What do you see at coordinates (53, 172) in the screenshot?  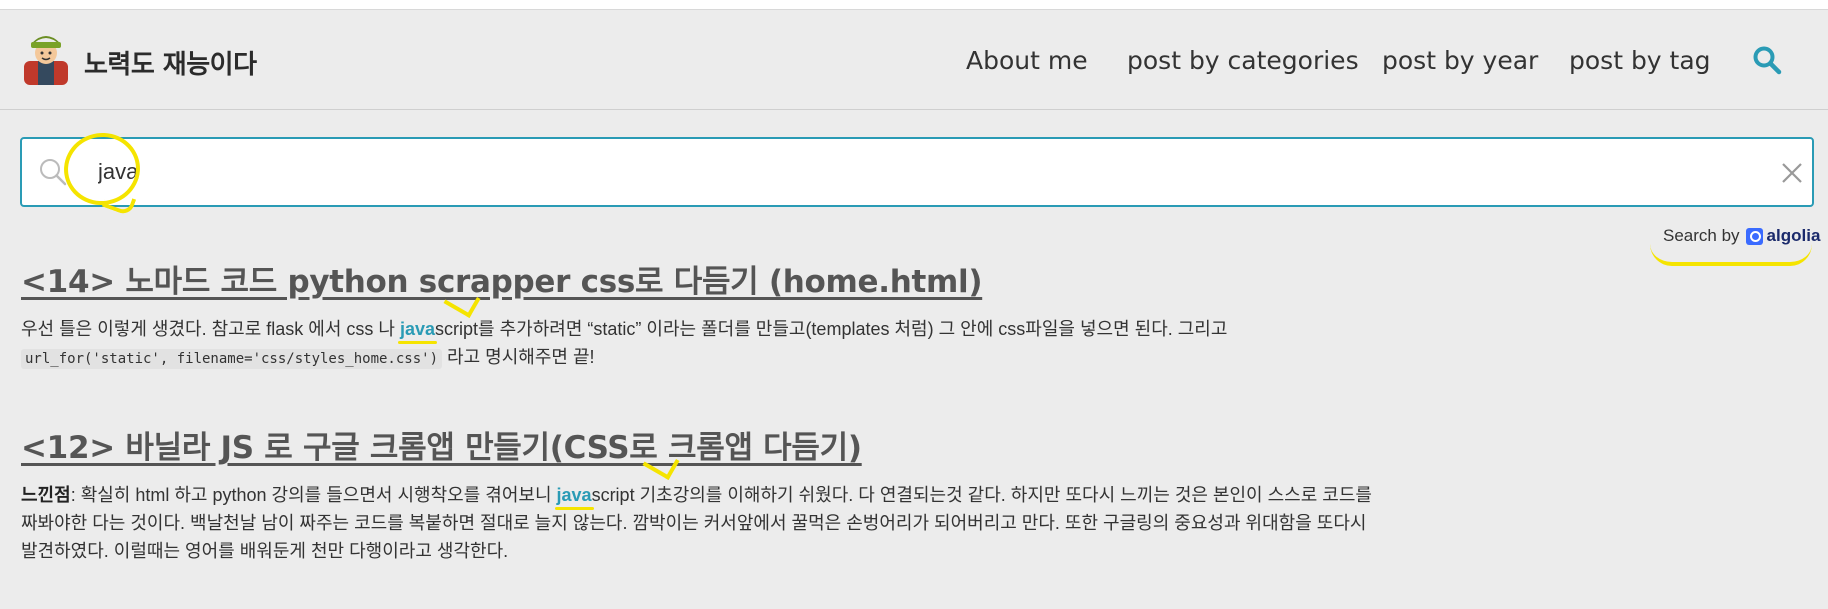 I see `search-field-icon` at bounding box center [53, 172].